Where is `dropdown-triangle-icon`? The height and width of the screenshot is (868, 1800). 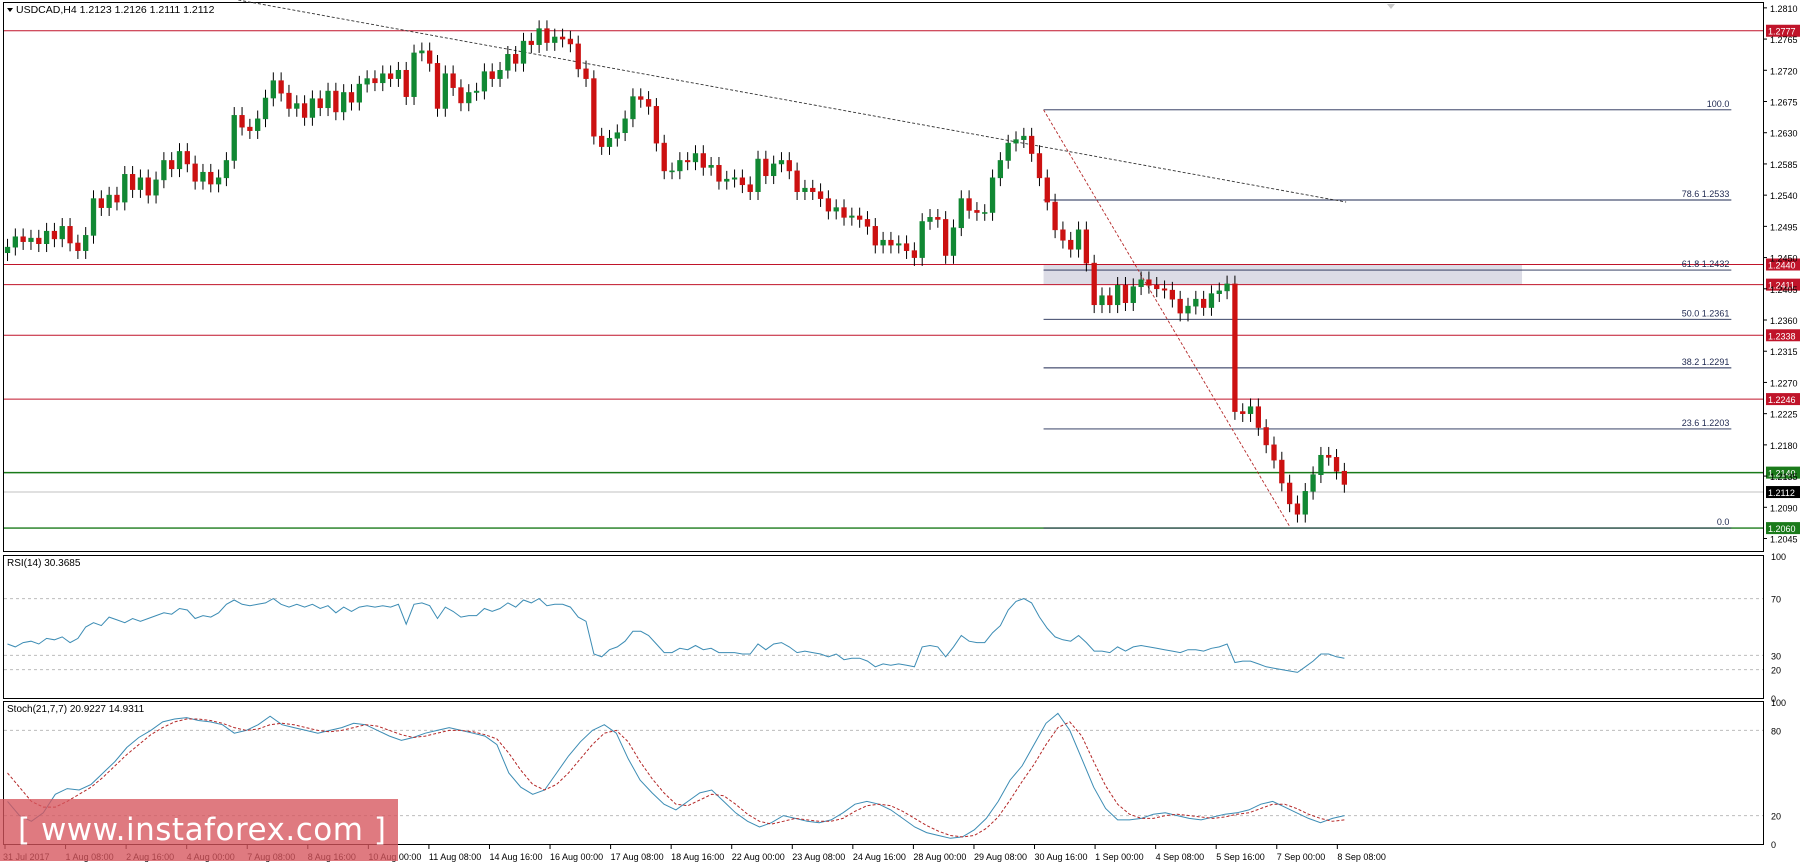 dropdown-triangle-icon is located at coordinates (10, 10).